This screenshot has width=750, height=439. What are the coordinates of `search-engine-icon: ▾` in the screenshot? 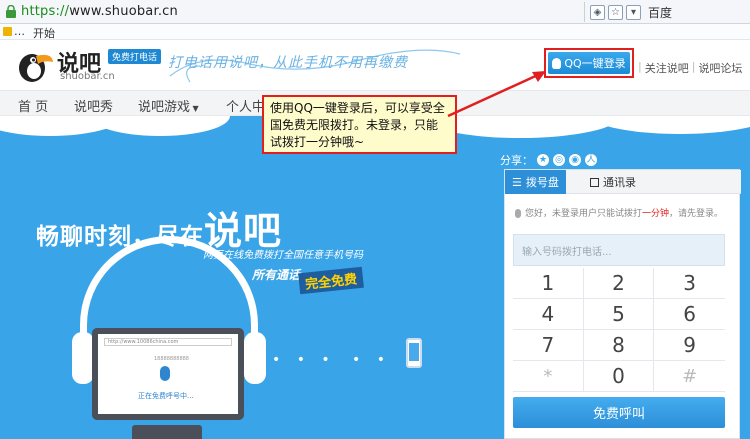 It's located at (633, 12).